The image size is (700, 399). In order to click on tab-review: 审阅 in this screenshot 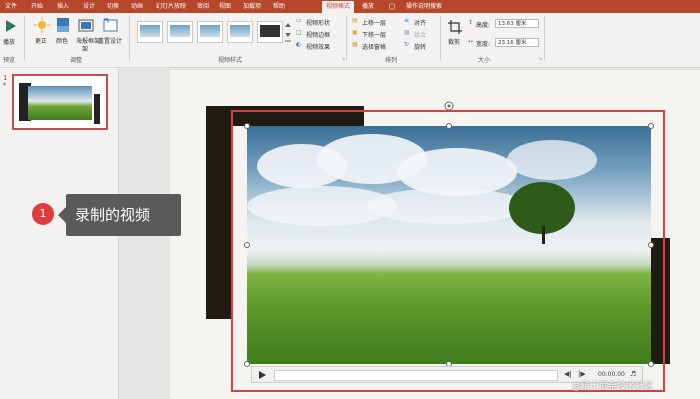, I will do `click(203, 6)`.